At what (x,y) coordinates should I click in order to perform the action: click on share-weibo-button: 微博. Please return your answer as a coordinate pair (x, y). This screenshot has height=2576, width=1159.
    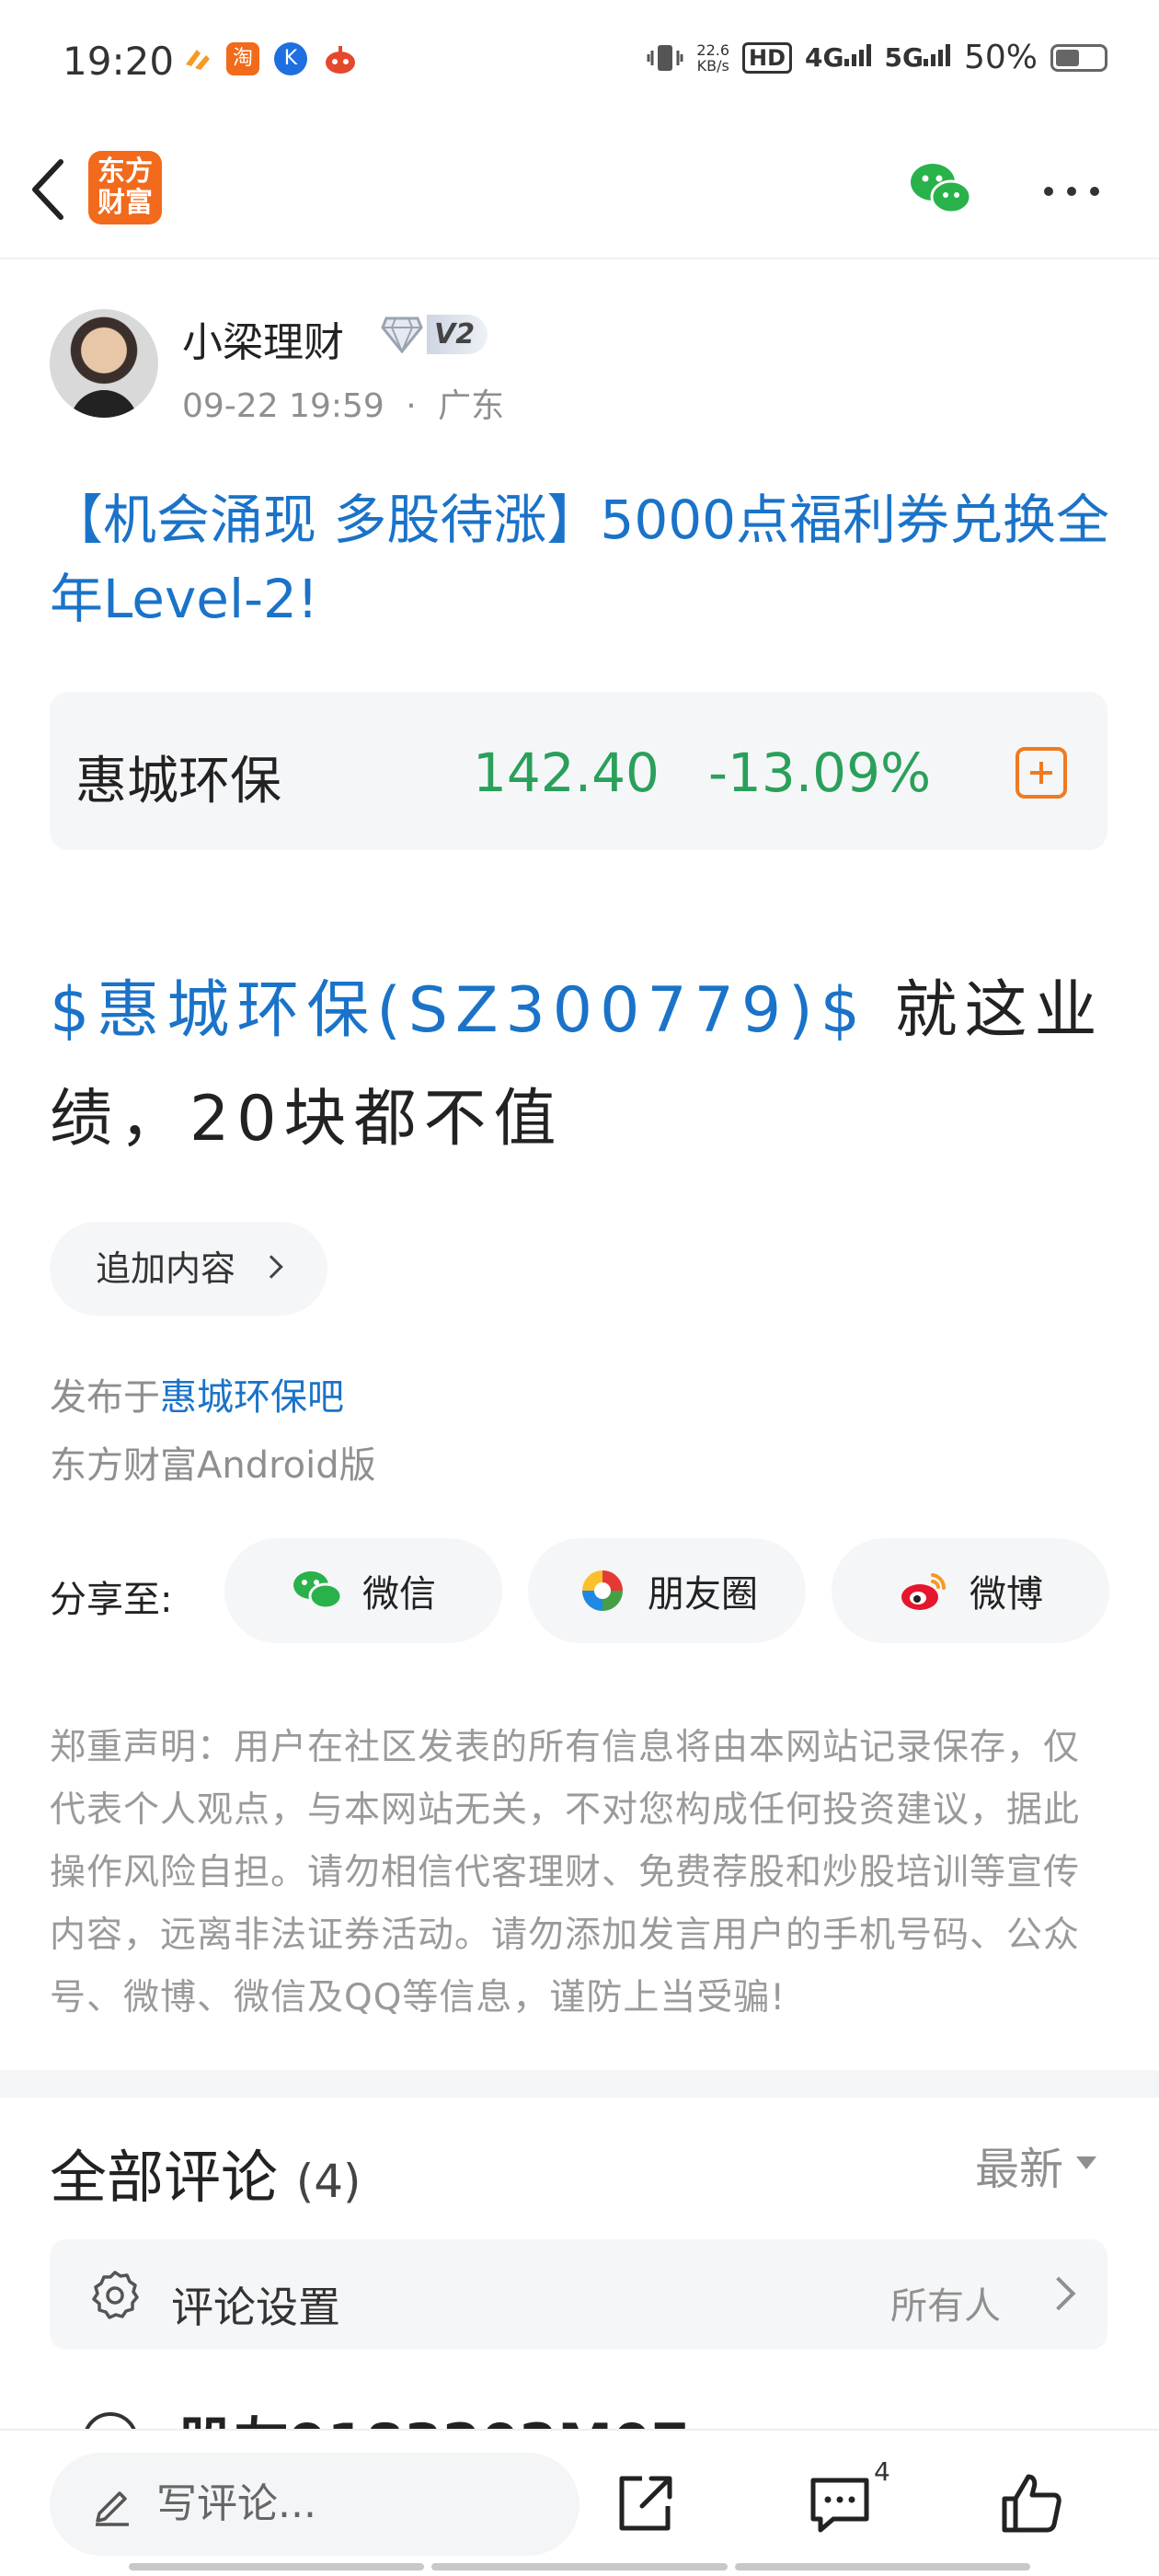
    Looking at the image, I should click on (970, 1590).